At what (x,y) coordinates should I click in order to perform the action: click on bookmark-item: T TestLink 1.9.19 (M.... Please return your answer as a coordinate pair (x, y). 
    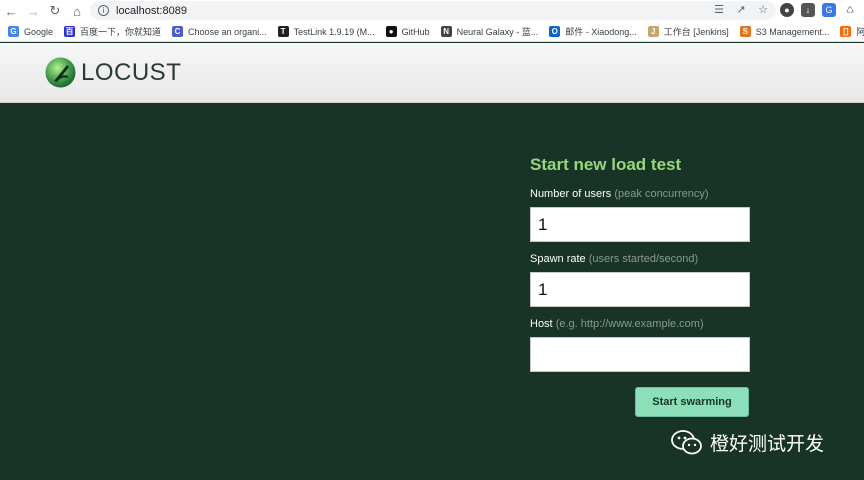
    Looking at the image, I should click on (326, 31).